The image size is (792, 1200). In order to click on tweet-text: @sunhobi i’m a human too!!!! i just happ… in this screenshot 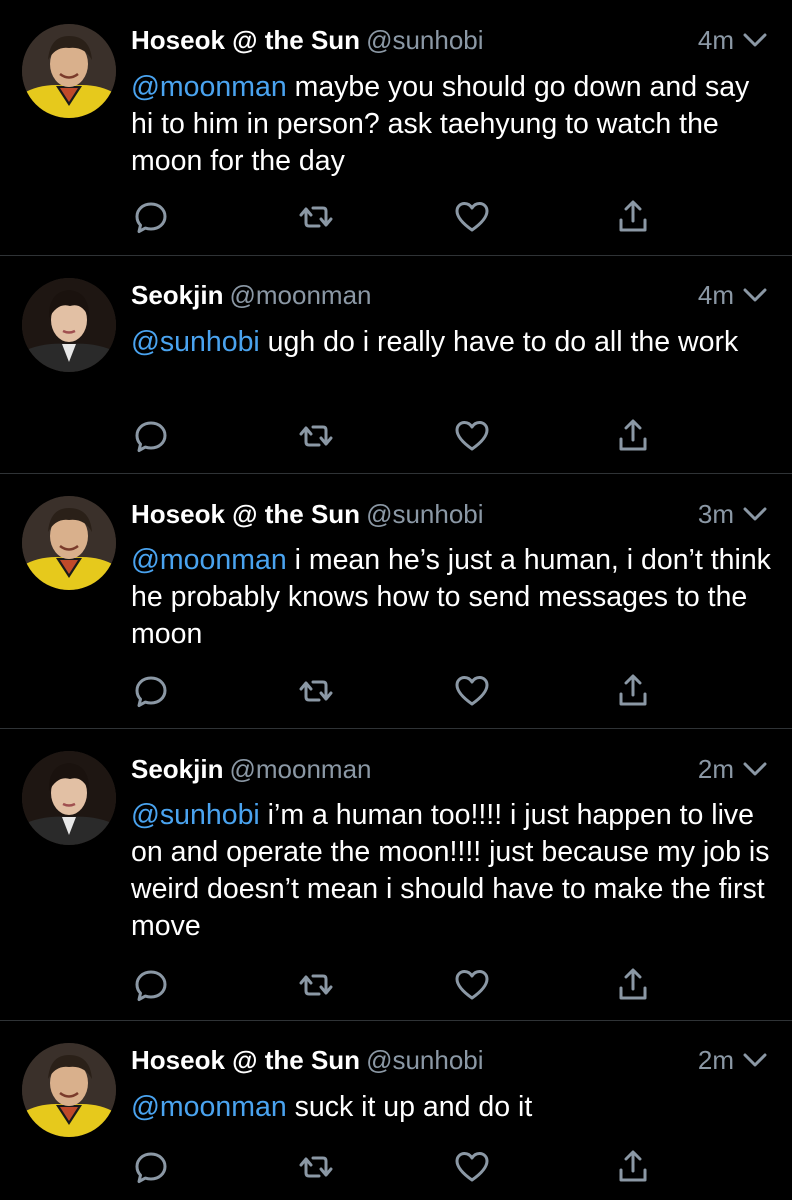, I will do `click(451, 871)`.